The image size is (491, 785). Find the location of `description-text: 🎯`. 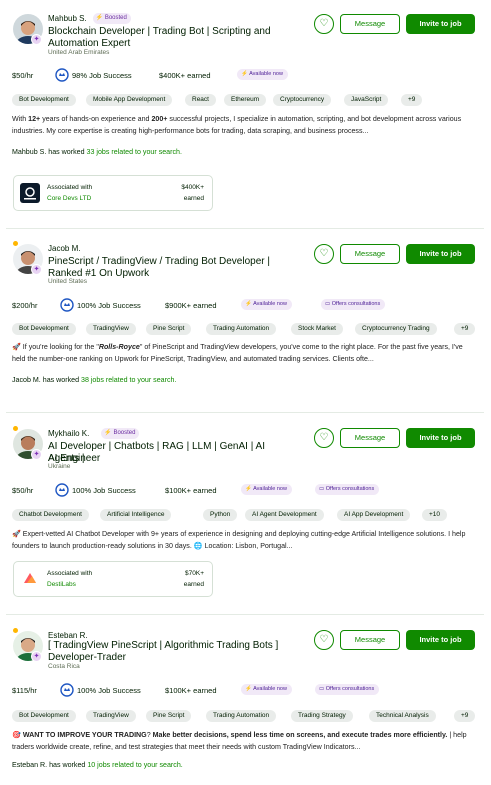

description-text: 🎯 is located at coordinates (17, 735).